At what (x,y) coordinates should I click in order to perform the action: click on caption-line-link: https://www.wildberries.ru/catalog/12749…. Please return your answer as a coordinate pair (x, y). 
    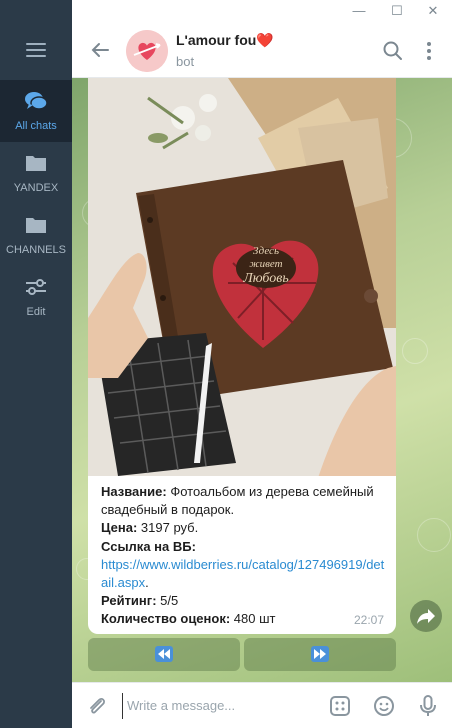
    Looking at the image, I should click on (245, 574).